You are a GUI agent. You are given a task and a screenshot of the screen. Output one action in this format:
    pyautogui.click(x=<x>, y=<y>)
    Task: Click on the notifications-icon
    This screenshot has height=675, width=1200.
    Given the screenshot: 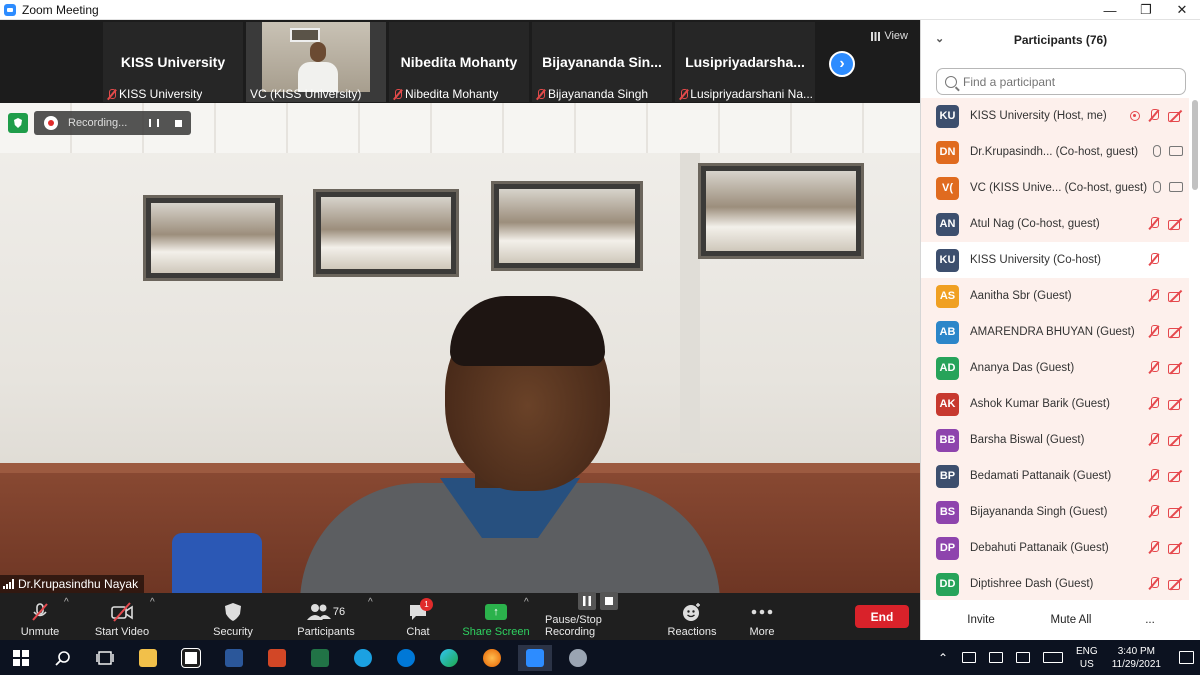 What is the action you would take?
    pyautogui.click(x=1186, y=657)
    